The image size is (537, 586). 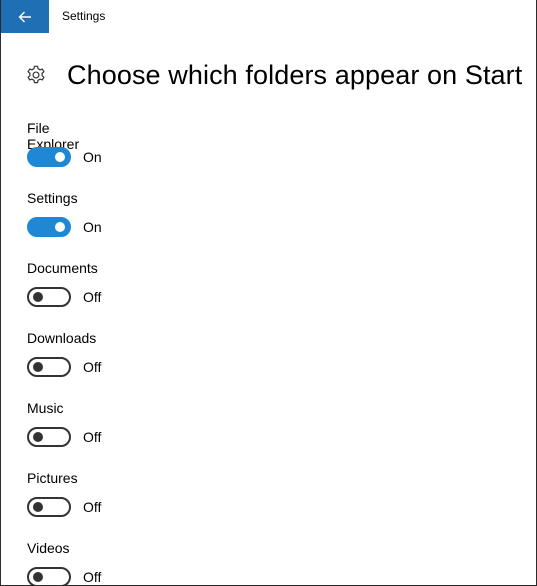 What do you see at coordinates (36, 75) in the screenshot?
I see `gear-icon` at bounding box center [36, 75].